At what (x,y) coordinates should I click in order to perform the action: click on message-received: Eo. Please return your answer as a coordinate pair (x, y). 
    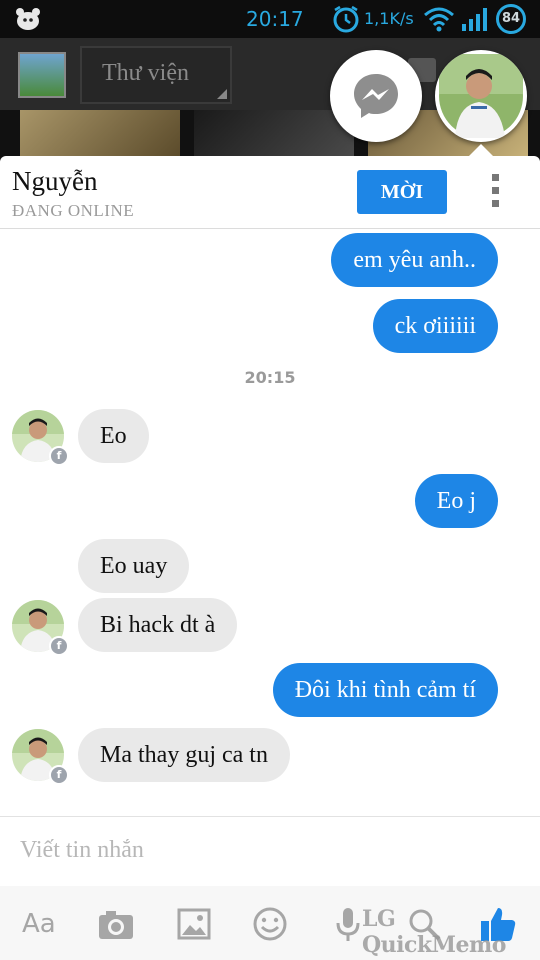
    Looking at the image, I should click on (113, 436).